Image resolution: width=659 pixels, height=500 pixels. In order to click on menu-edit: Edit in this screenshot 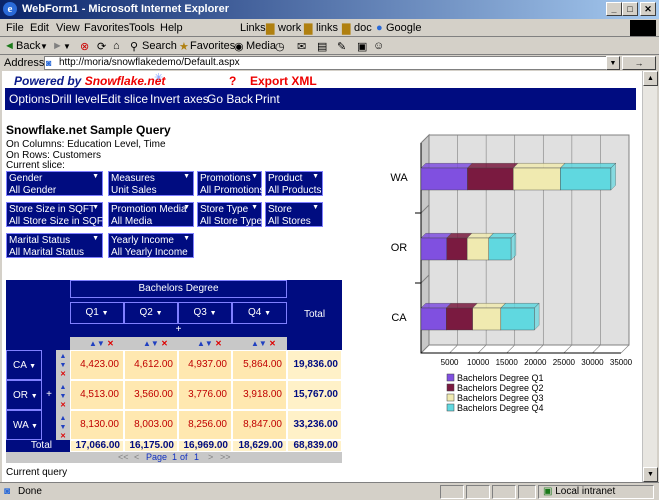, I will do `click(39, 28)`.